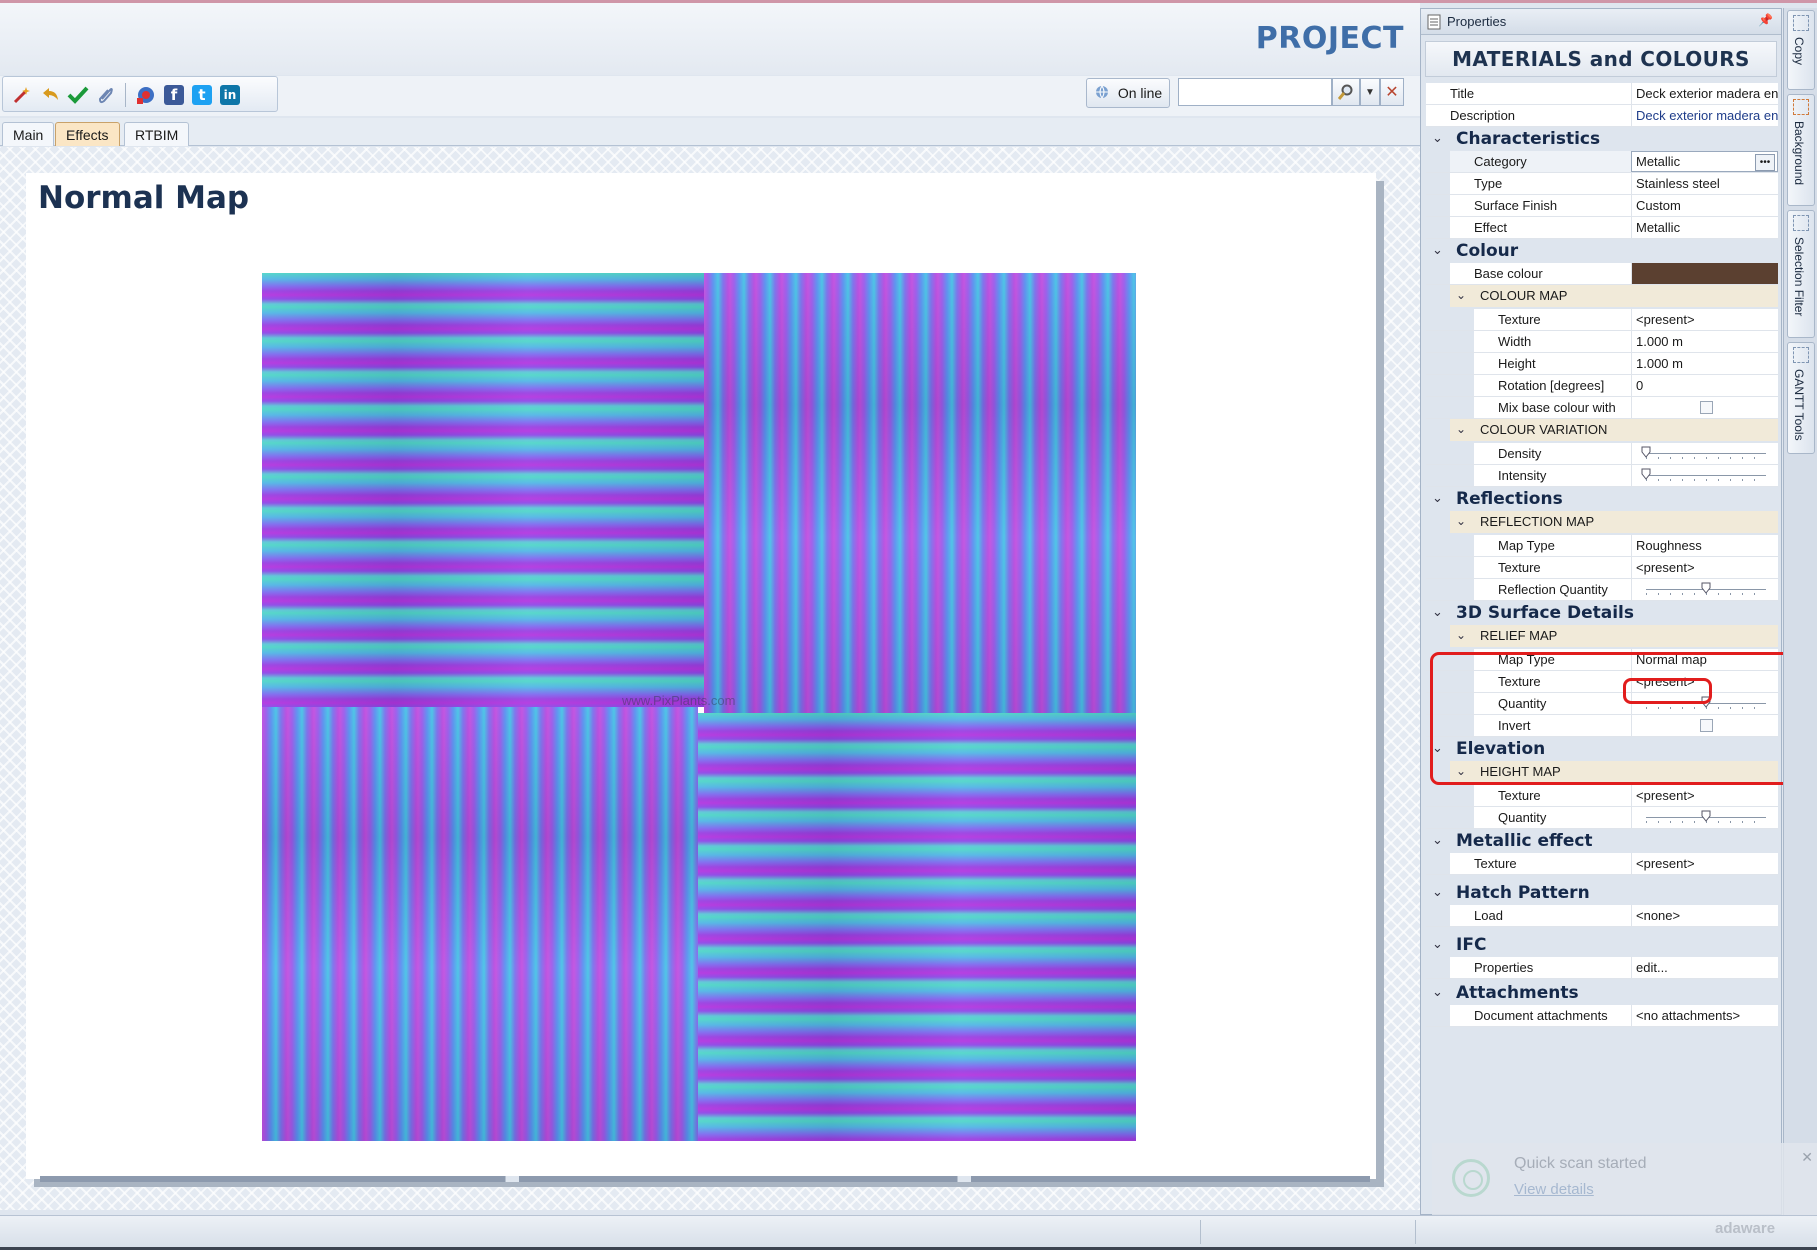  I want to click on facebook-icon: f, so click(174, 95).